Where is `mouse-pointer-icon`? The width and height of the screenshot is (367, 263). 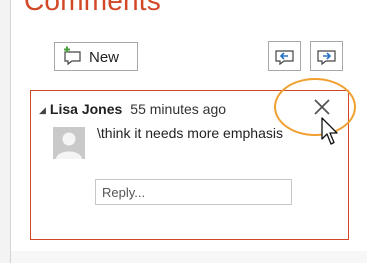 mouse-pointer-icon is located at coordinates (329, 131).